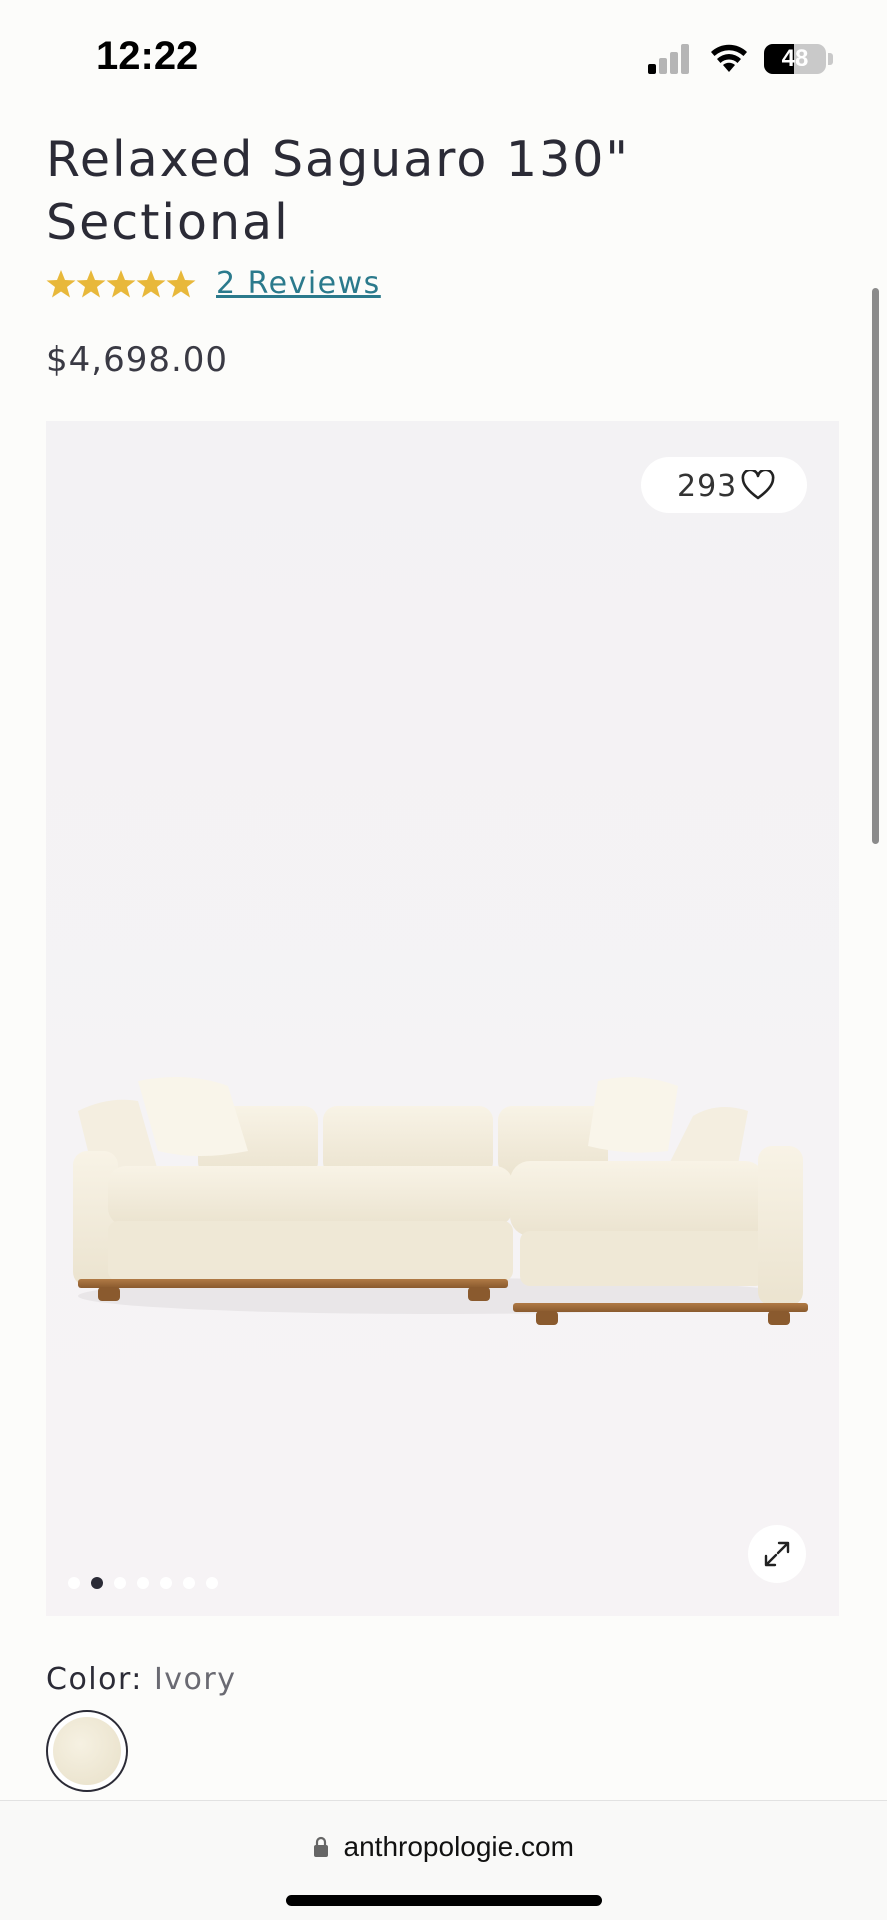 This screenshot has height=1920, width=887. I want to click on color-value: Ivory, so click(195, 1679).